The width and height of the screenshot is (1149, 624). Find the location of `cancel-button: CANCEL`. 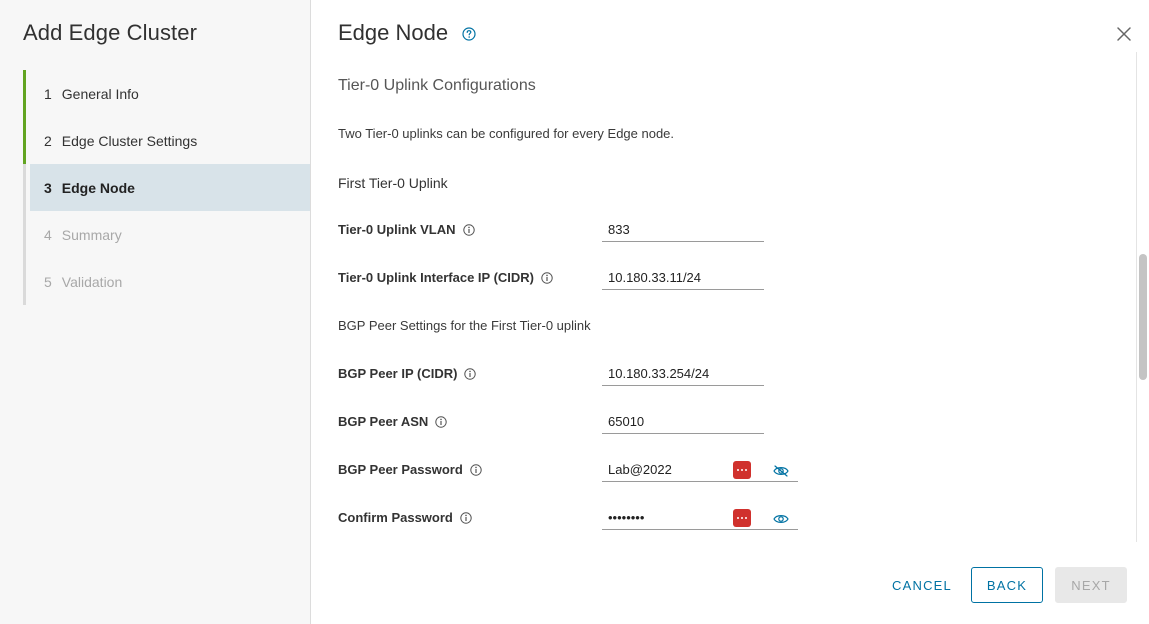

cancel-button: CANCEL is located at coordinates (922, 585).